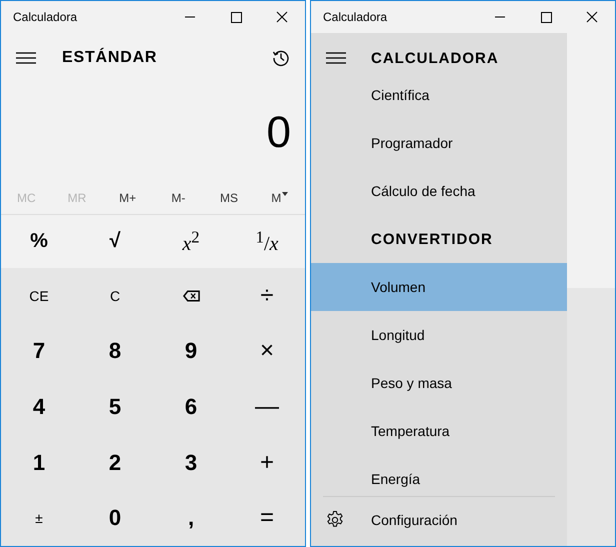  Describe the element at coordinates (191, 518) in the screenshot. I see `keypad-key: ,` at that location.